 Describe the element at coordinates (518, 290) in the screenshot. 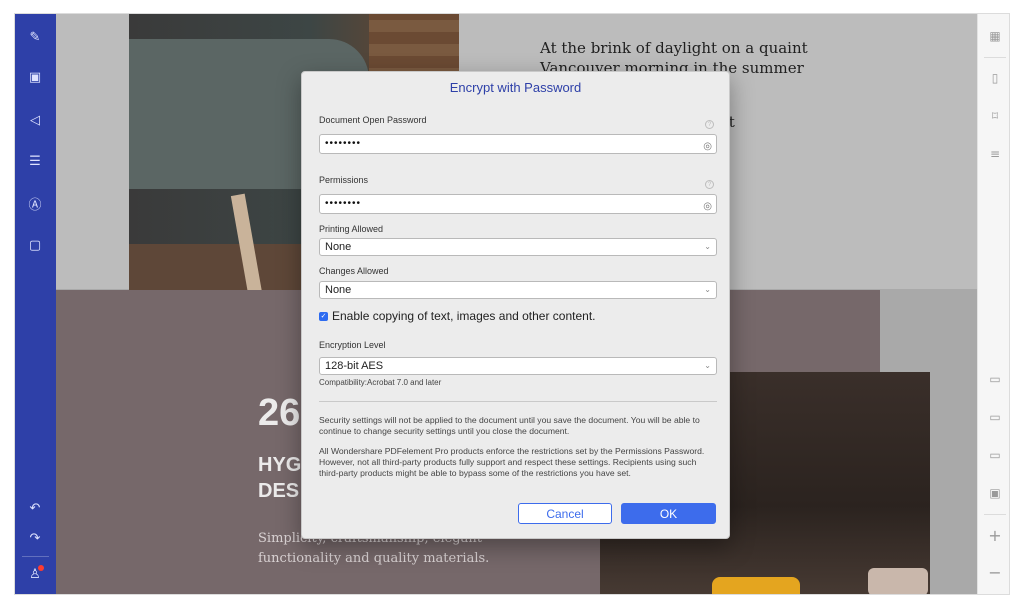

I see `changes-select: None ⌄` at that location.